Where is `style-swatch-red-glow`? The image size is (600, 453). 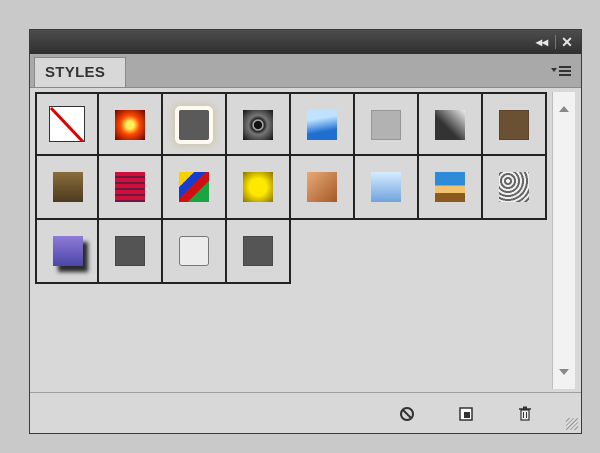 style-swatch-red-glow is located at coordinates (131, 124).